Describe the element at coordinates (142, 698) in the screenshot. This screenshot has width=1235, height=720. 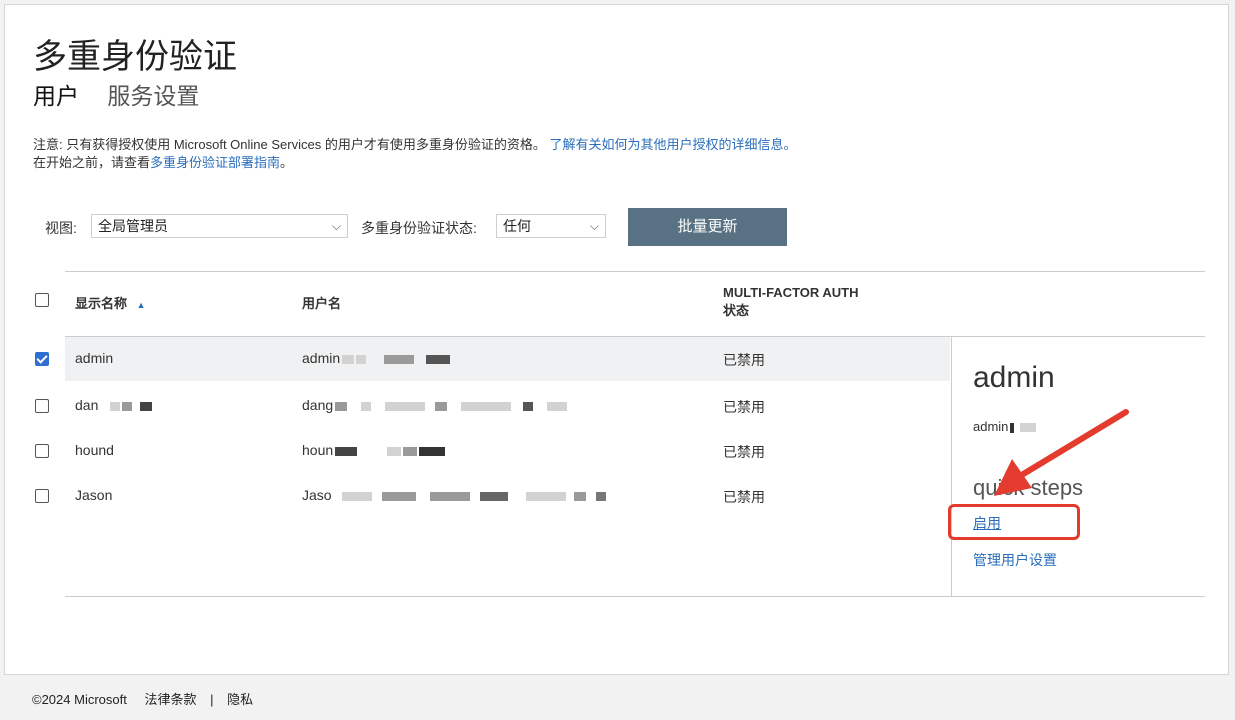
I see `footer: ©2024 Microsoft 法律条款 | 隐私` at that location.